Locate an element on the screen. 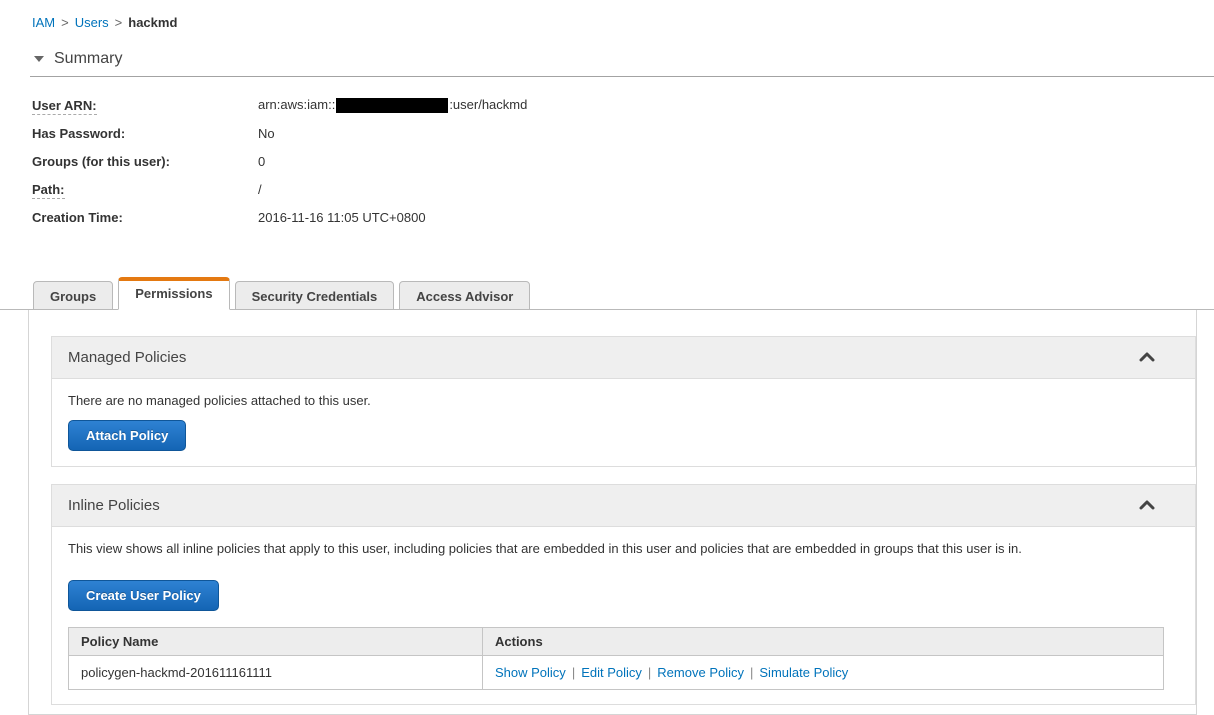 The image size is (1214, 715). groups-label: Groups (for this user): is located at coordinates (101, 161).